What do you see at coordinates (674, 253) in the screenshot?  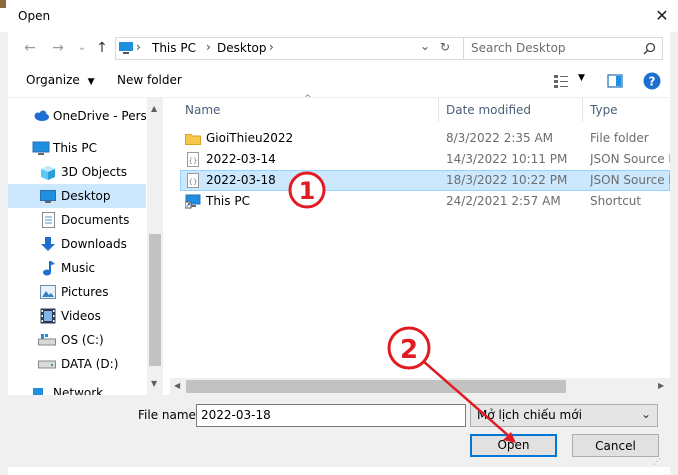 I see `right-frame` at bounding box center [674, 253].